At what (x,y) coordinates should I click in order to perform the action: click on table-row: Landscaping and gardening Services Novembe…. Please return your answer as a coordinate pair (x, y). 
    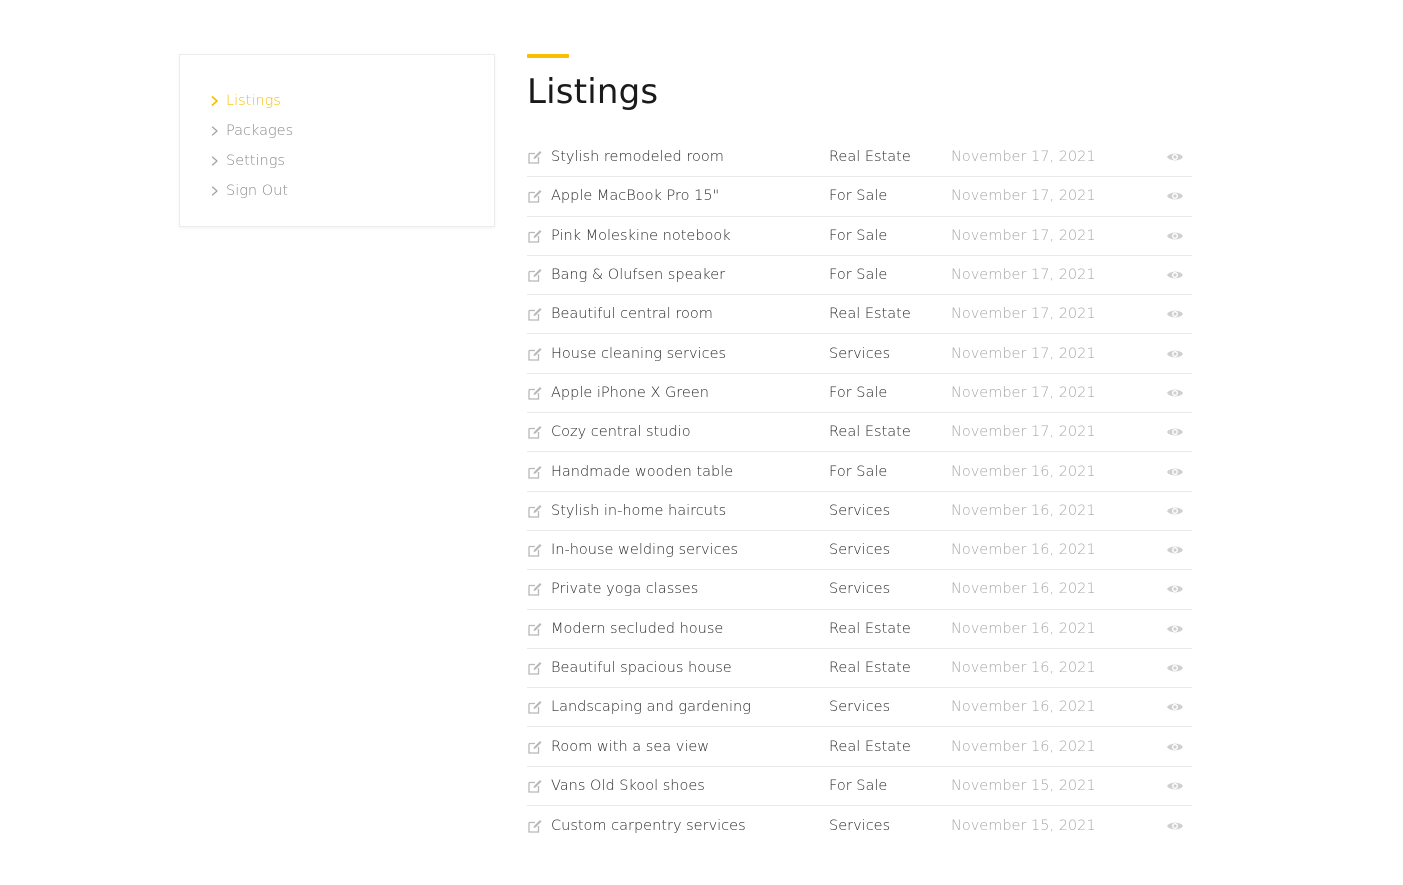
    Looking at the image, I should click on (859, 708).